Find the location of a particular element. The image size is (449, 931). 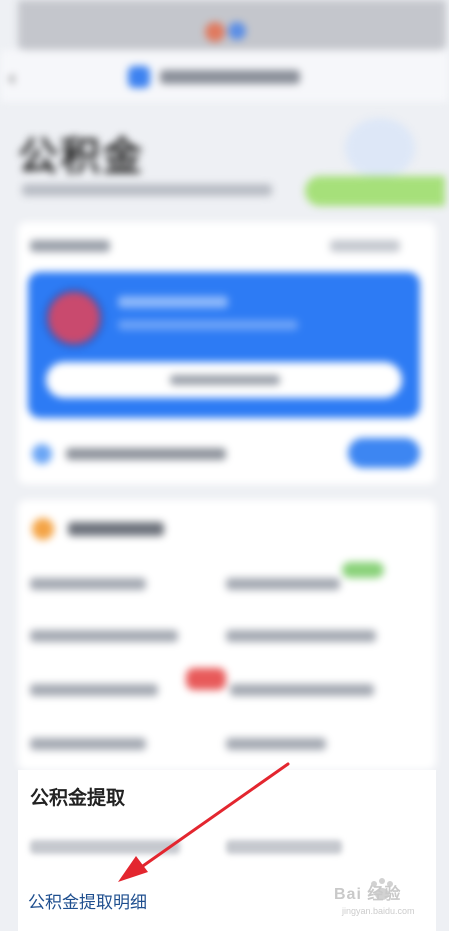

annotation-arrow is located at coordinates (204, 822).